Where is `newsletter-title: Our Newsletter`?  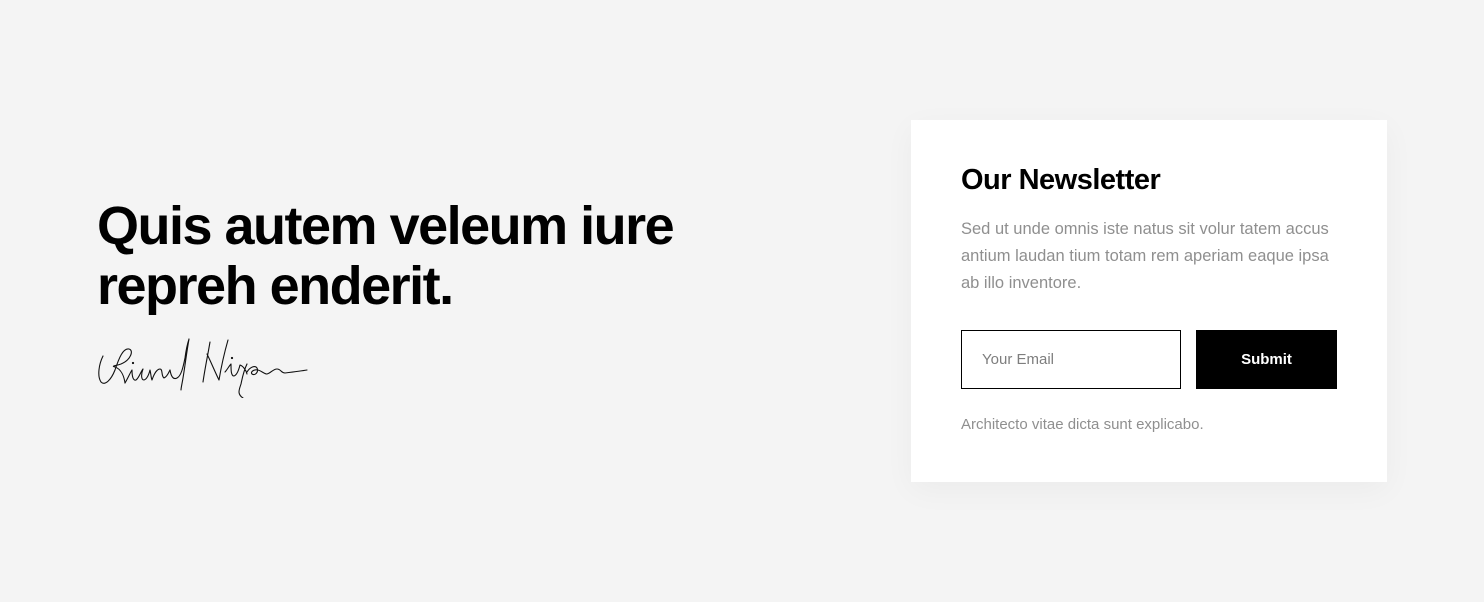 newsletter-title: Our Newsletter is located at coordinates (1061, 180).